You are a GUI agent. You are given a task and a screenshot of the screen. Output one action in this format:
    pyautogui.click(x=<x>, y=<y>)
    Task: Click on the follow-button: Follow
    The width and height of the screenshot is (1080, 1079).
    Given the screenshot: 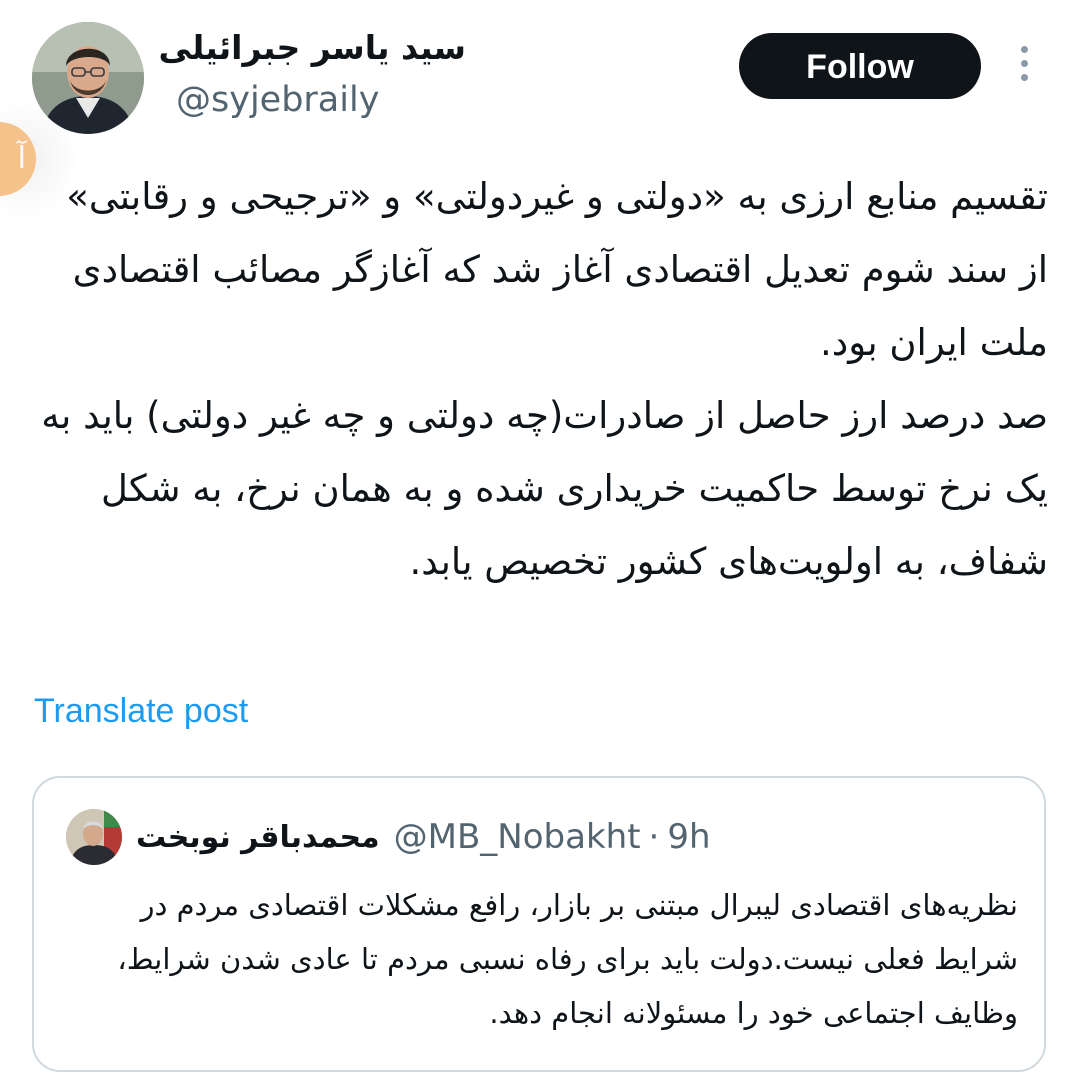 What is the action you would take?
    pyautogui.click(x=860, y=66)
    